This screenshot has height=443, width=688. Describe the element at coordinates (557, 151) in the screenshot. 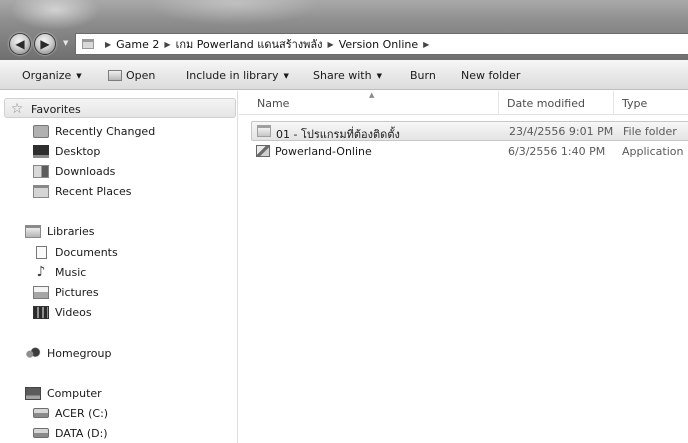

I see `file-date-modified: 6/3/2556 1:40 PM` at that location.